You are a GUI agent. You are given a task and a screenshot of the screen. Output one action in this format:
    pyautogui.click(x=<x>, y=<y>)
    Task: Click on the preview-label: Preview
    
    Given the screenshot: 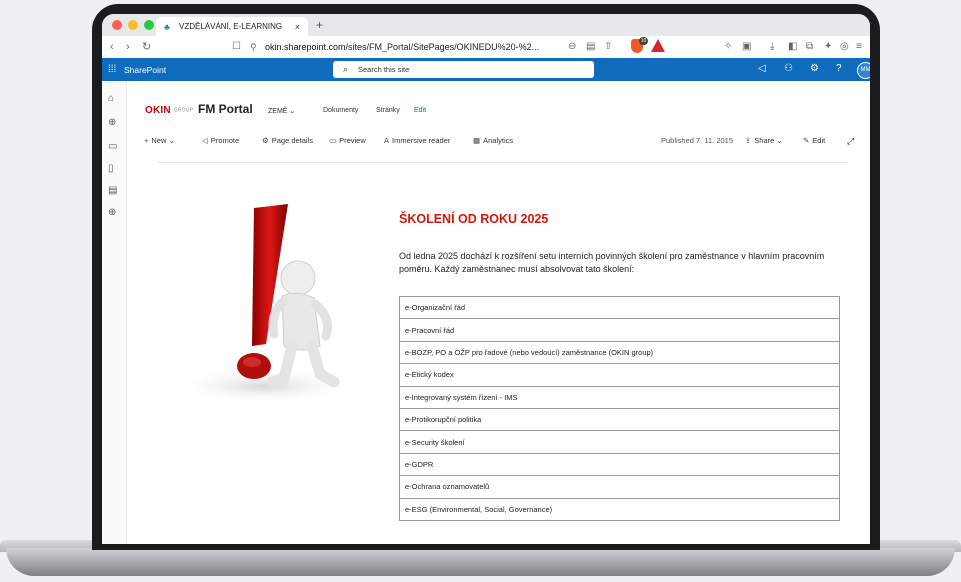 What is the action you would take?
    pyautogui.click(x=352, y=140)
    